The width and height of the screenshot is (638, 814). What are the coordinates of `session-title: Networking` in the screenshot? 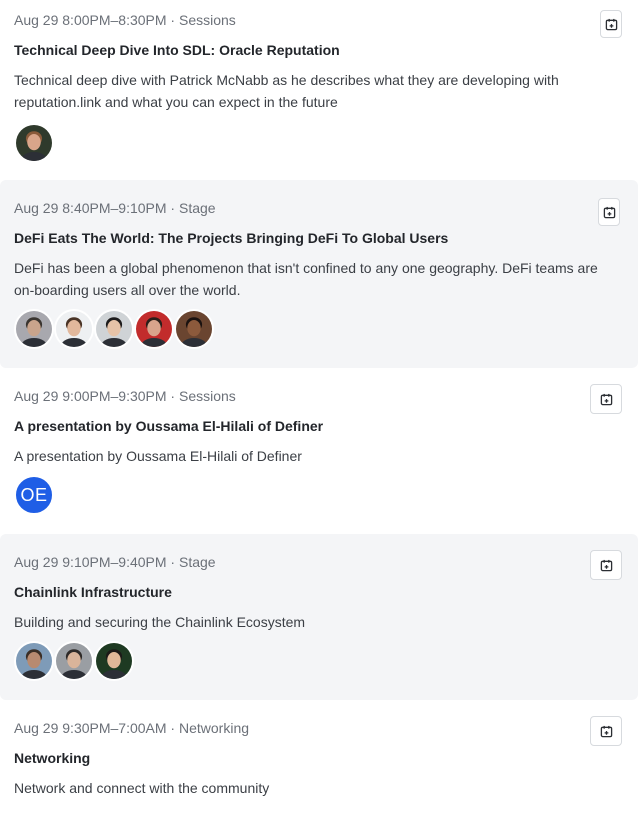 It's located at (52, 758).